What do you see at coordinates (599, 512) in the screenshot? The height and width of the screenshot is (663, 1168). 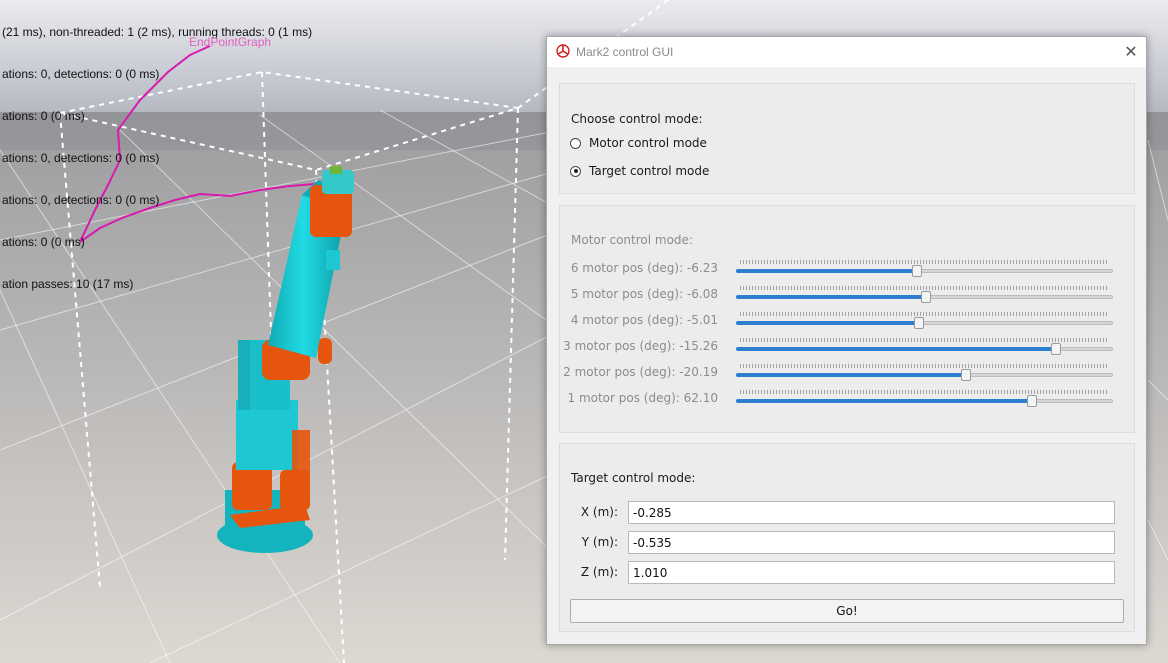 I see `x-label: X (m):` at bounding box center [599, 512].